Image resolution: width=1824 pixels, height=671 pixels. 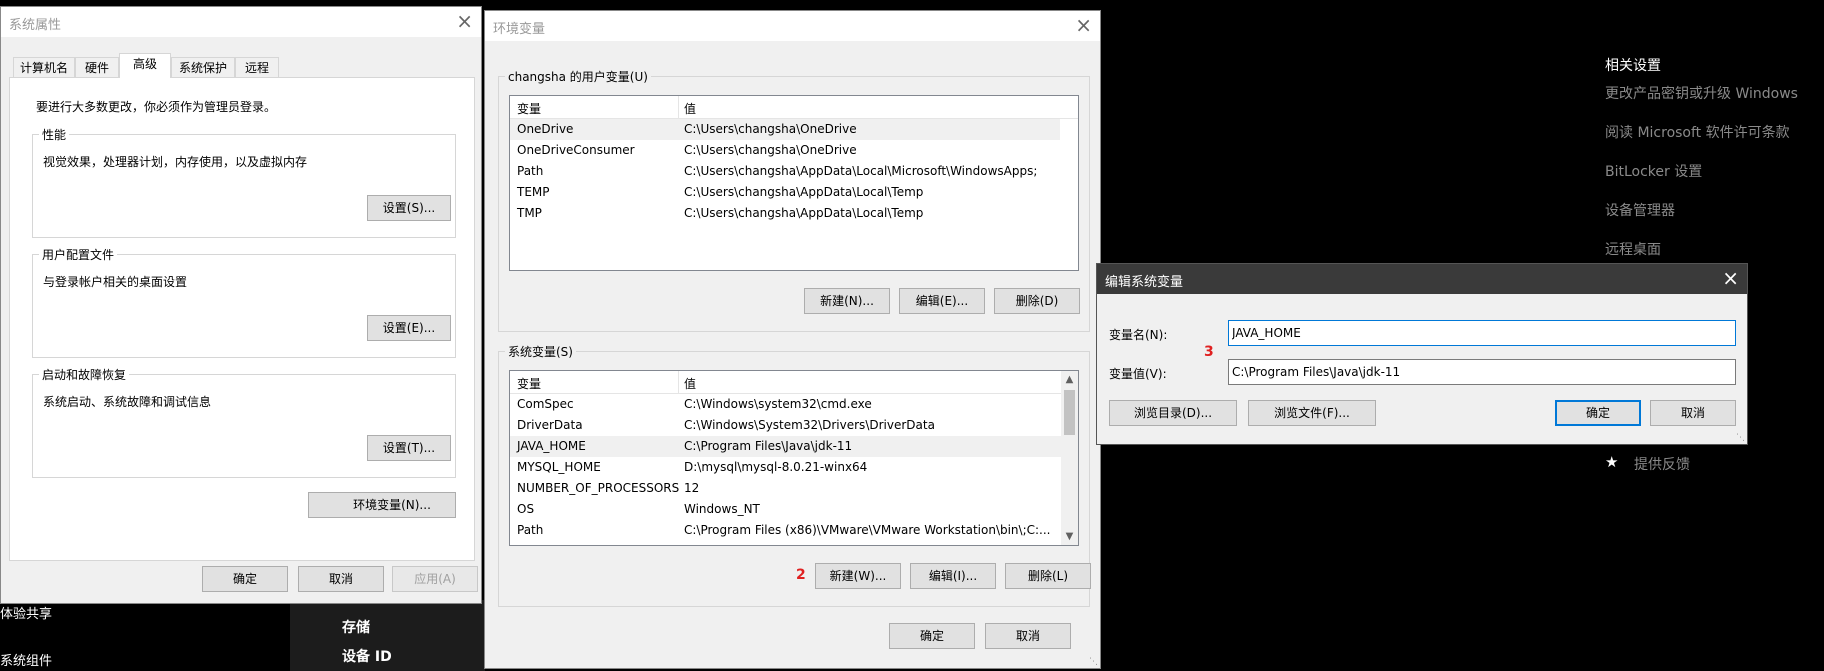 I want to click on link-device-manager: 设备管理器, so click(x=1640, y=210).